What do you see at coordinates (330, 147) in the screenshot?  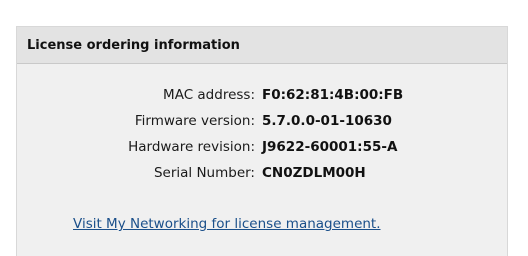 I see `hardware-revision-value: J9622-60001:55-A` at bounding box center [330, 147].